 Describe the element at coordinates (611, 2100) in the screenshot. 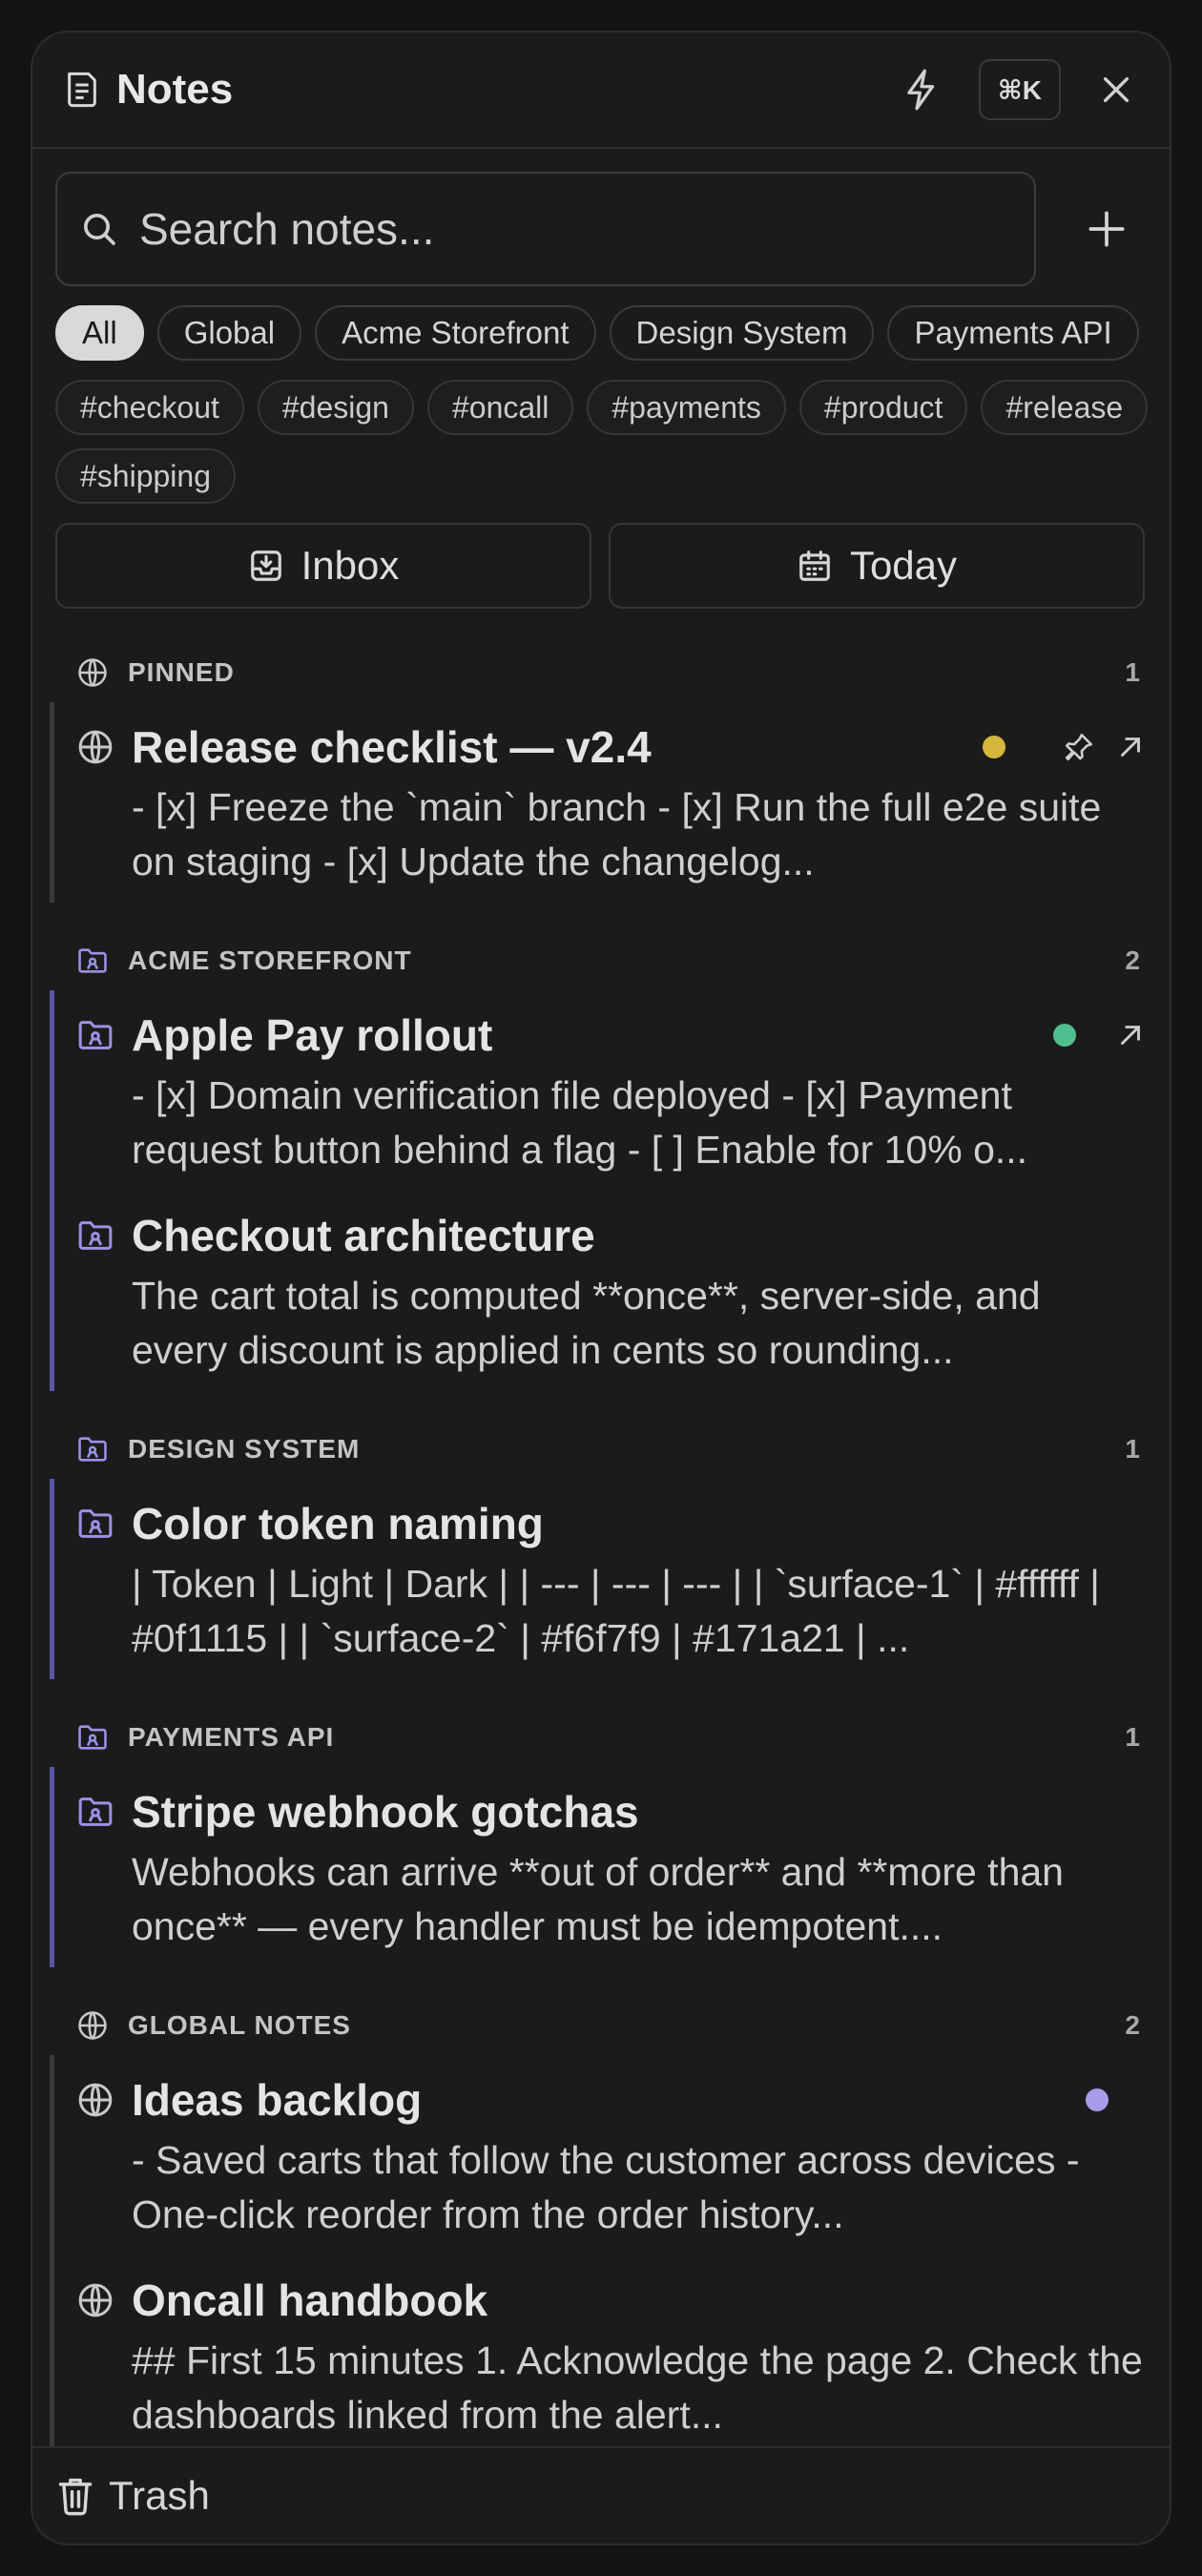

I see `note-header: Ideas backlog` at that location.